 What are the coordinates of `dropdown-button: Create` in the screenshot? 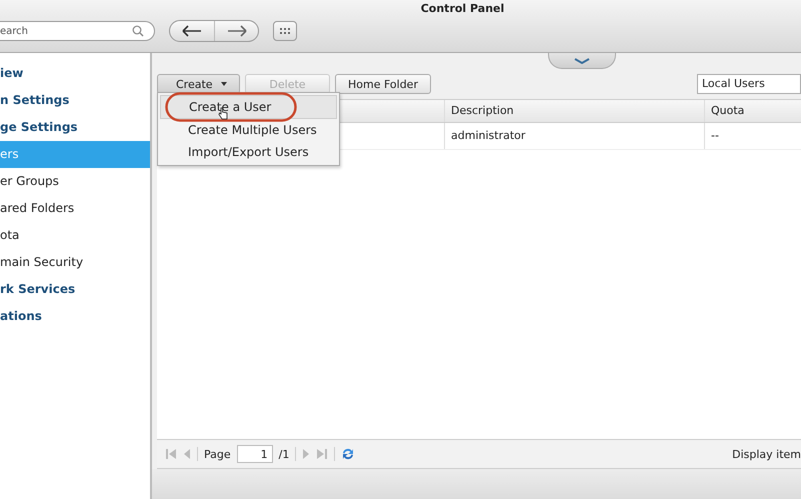 It's located at (198, 84).